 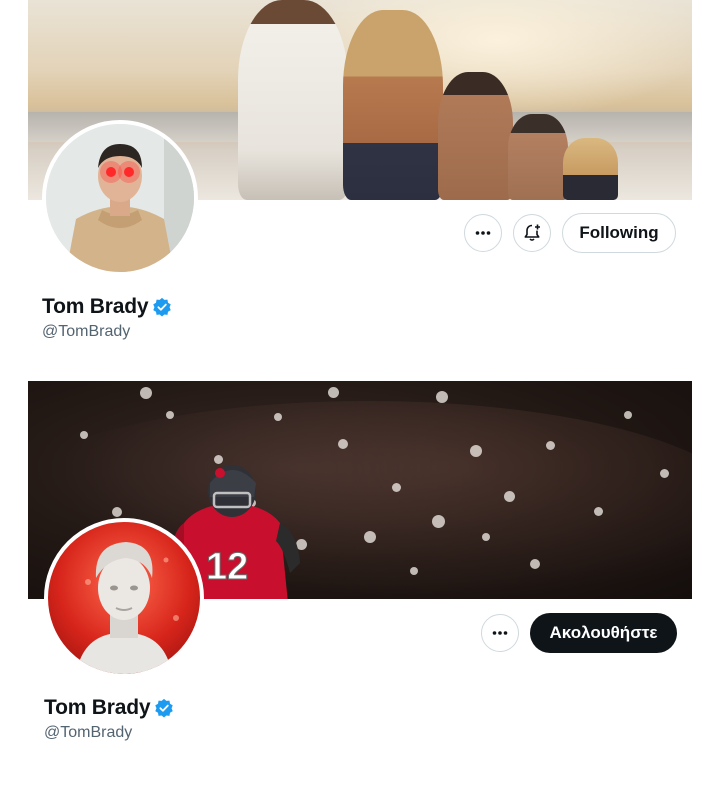 I want to click on notifications-button, so click(x=532, y=233).